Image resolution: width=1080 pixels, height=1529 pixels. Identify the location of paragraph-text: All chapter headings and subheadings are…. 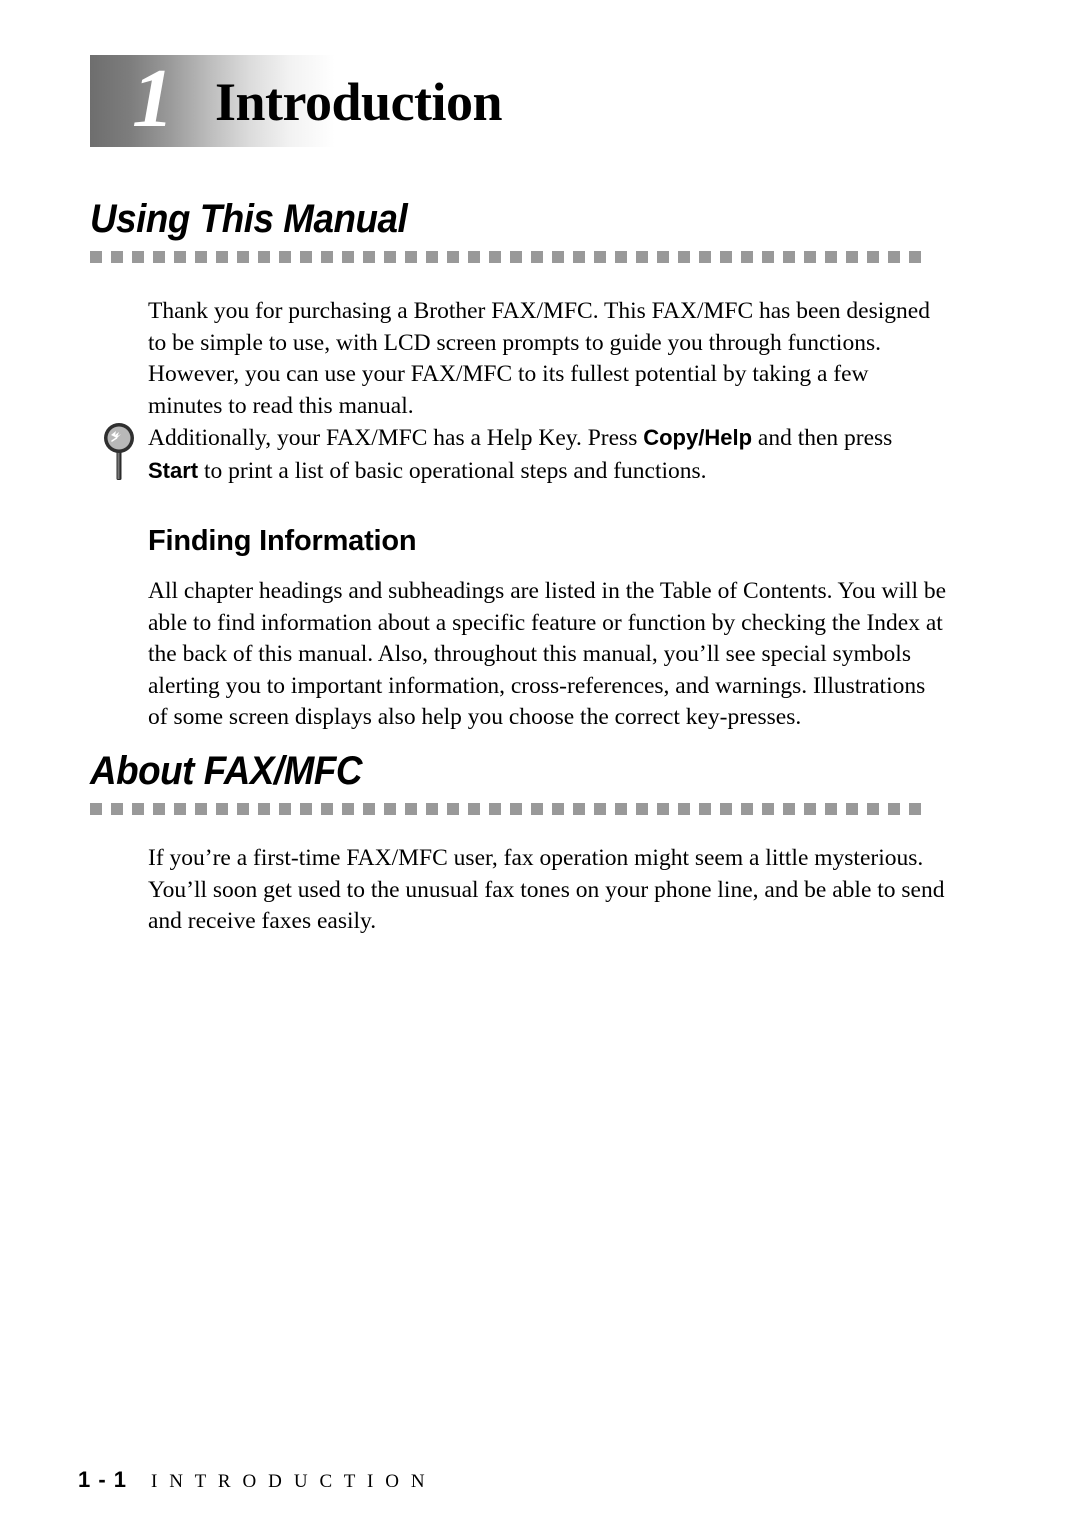
(547, 654).